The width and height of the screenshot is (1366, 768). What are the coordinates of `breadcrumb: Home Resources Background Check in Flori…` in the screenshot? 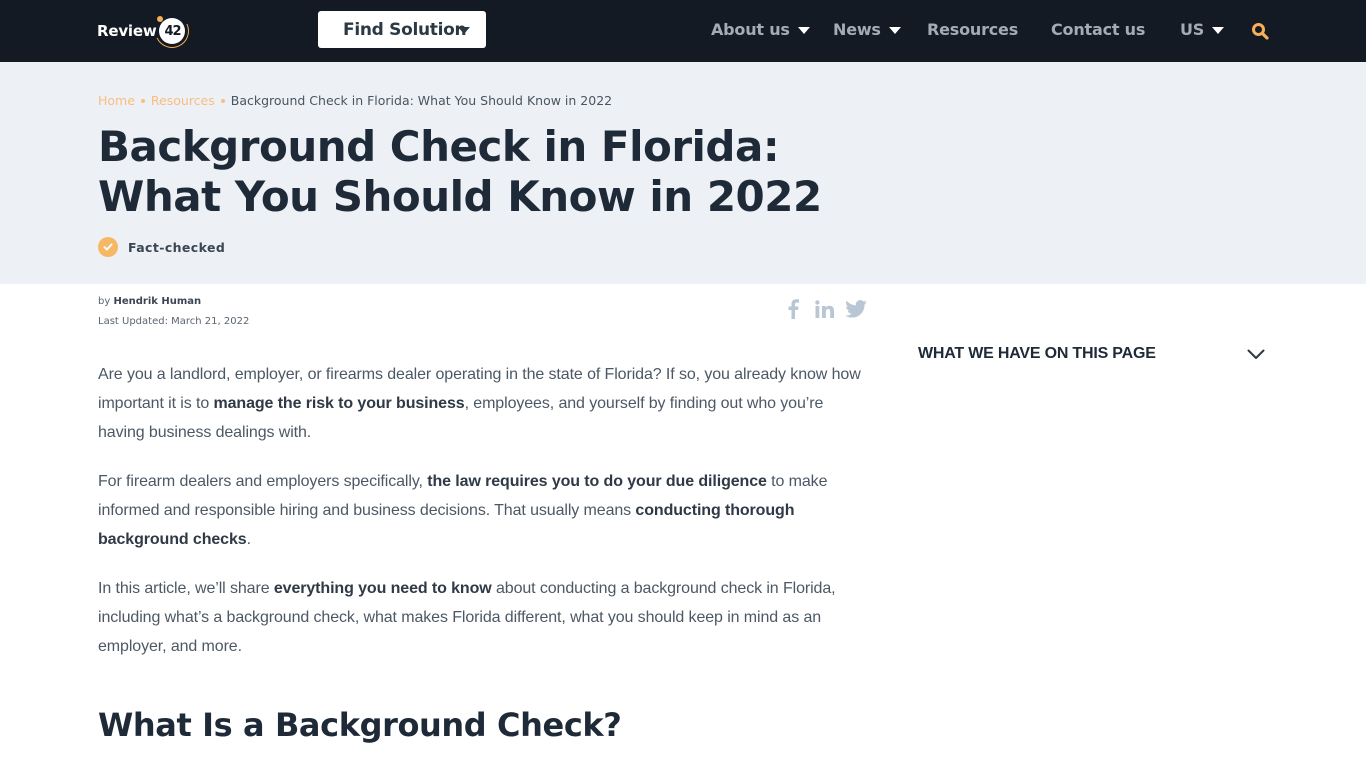 It's located at (355, 100).